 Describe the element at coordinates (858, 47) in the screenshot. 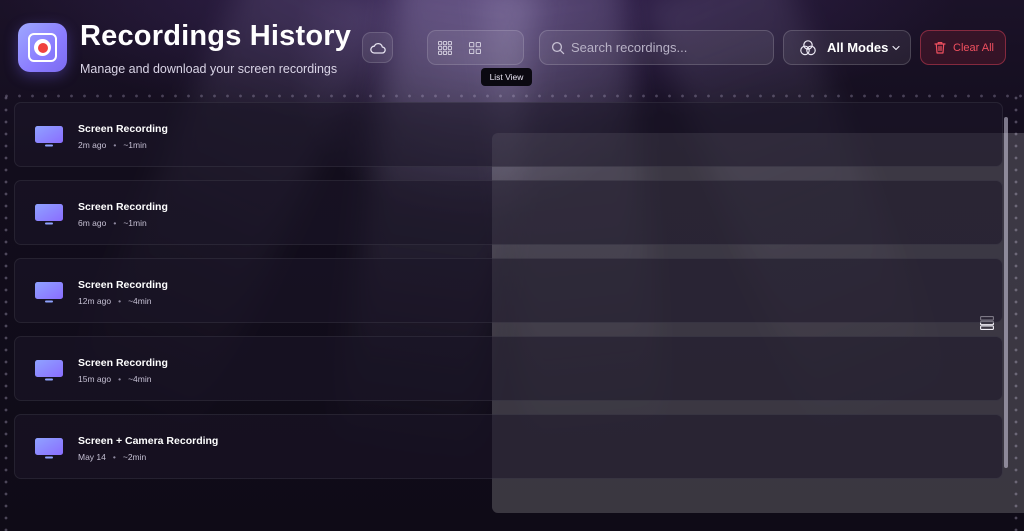

I see `modes-label: All Modes` at that location.